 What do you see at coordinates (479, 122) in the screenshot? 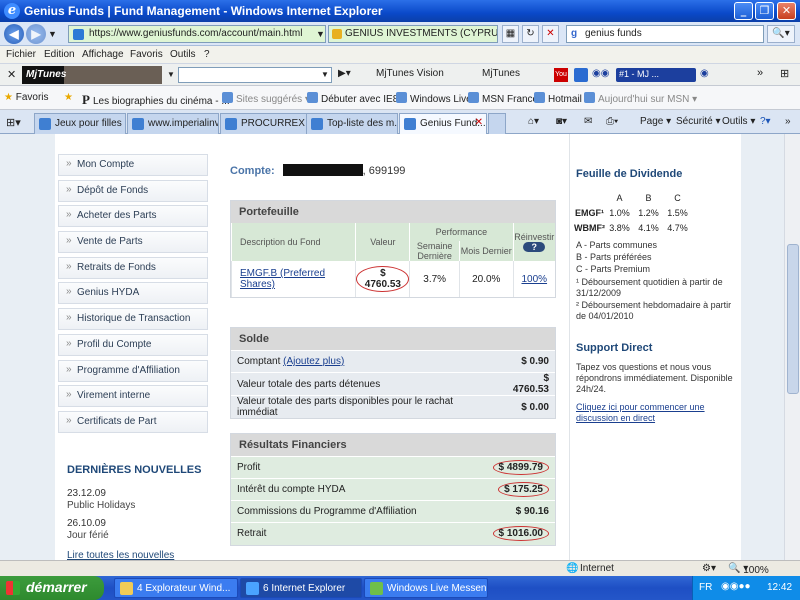
I see `close-tab-icon: ✕` at bounding box center [479, 122].